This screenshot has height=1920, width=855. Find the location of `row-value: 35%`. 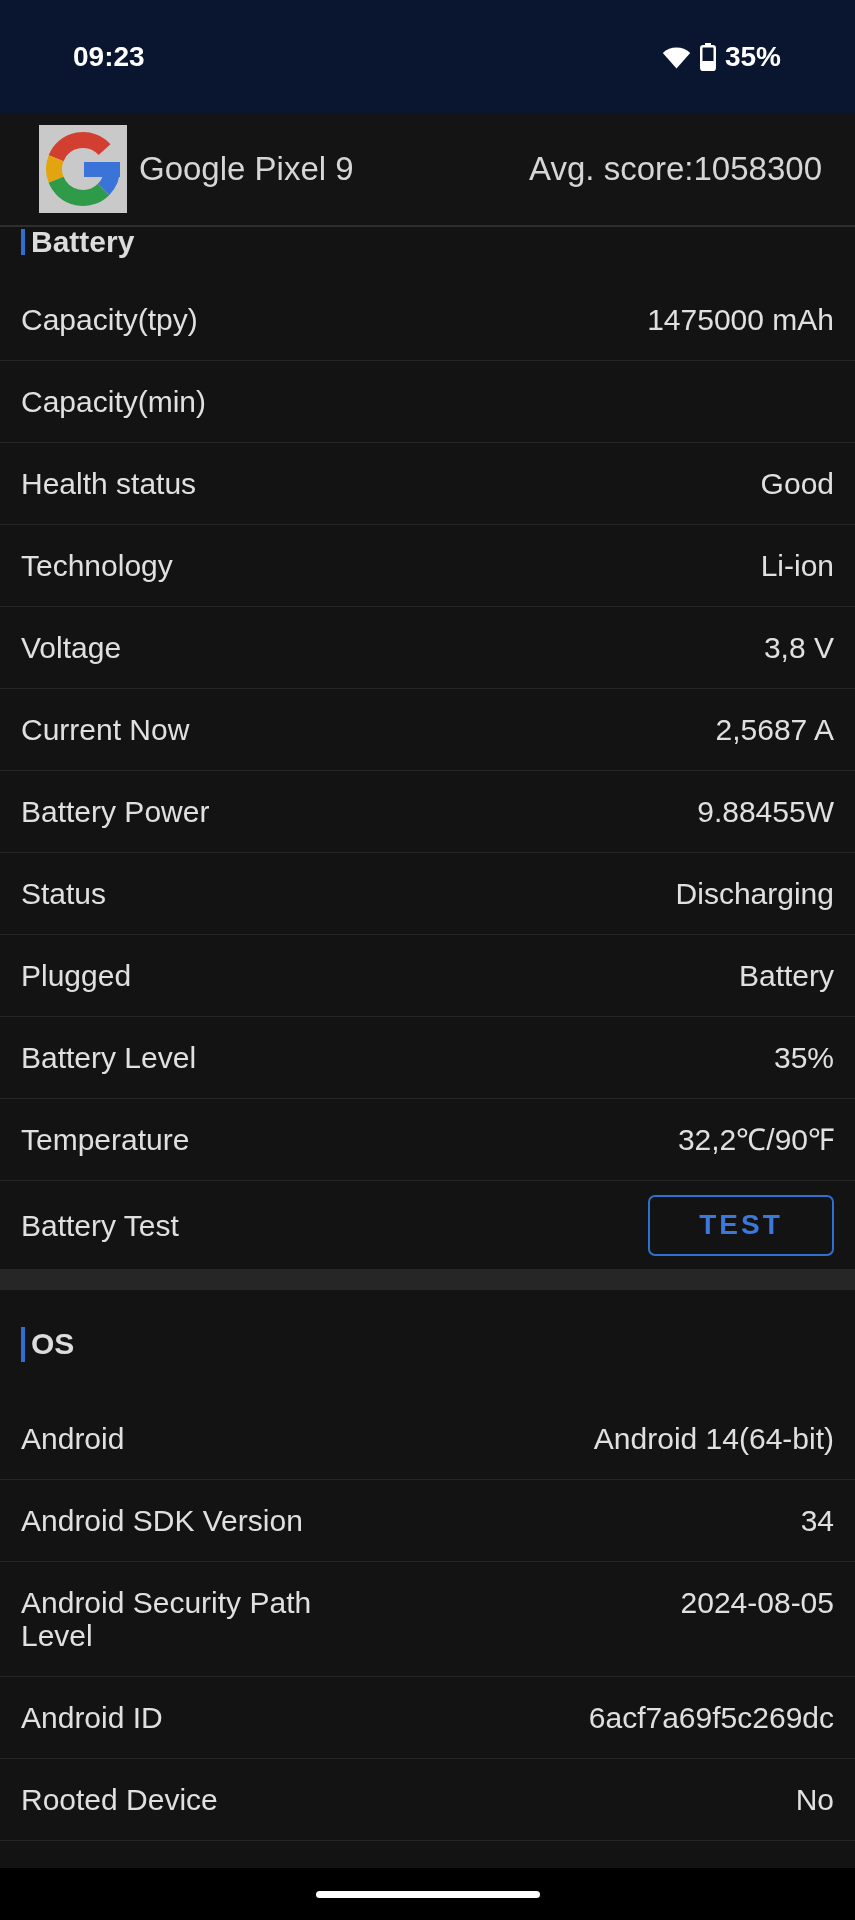

row-value: 35% is located at coordinates (803, 1057).